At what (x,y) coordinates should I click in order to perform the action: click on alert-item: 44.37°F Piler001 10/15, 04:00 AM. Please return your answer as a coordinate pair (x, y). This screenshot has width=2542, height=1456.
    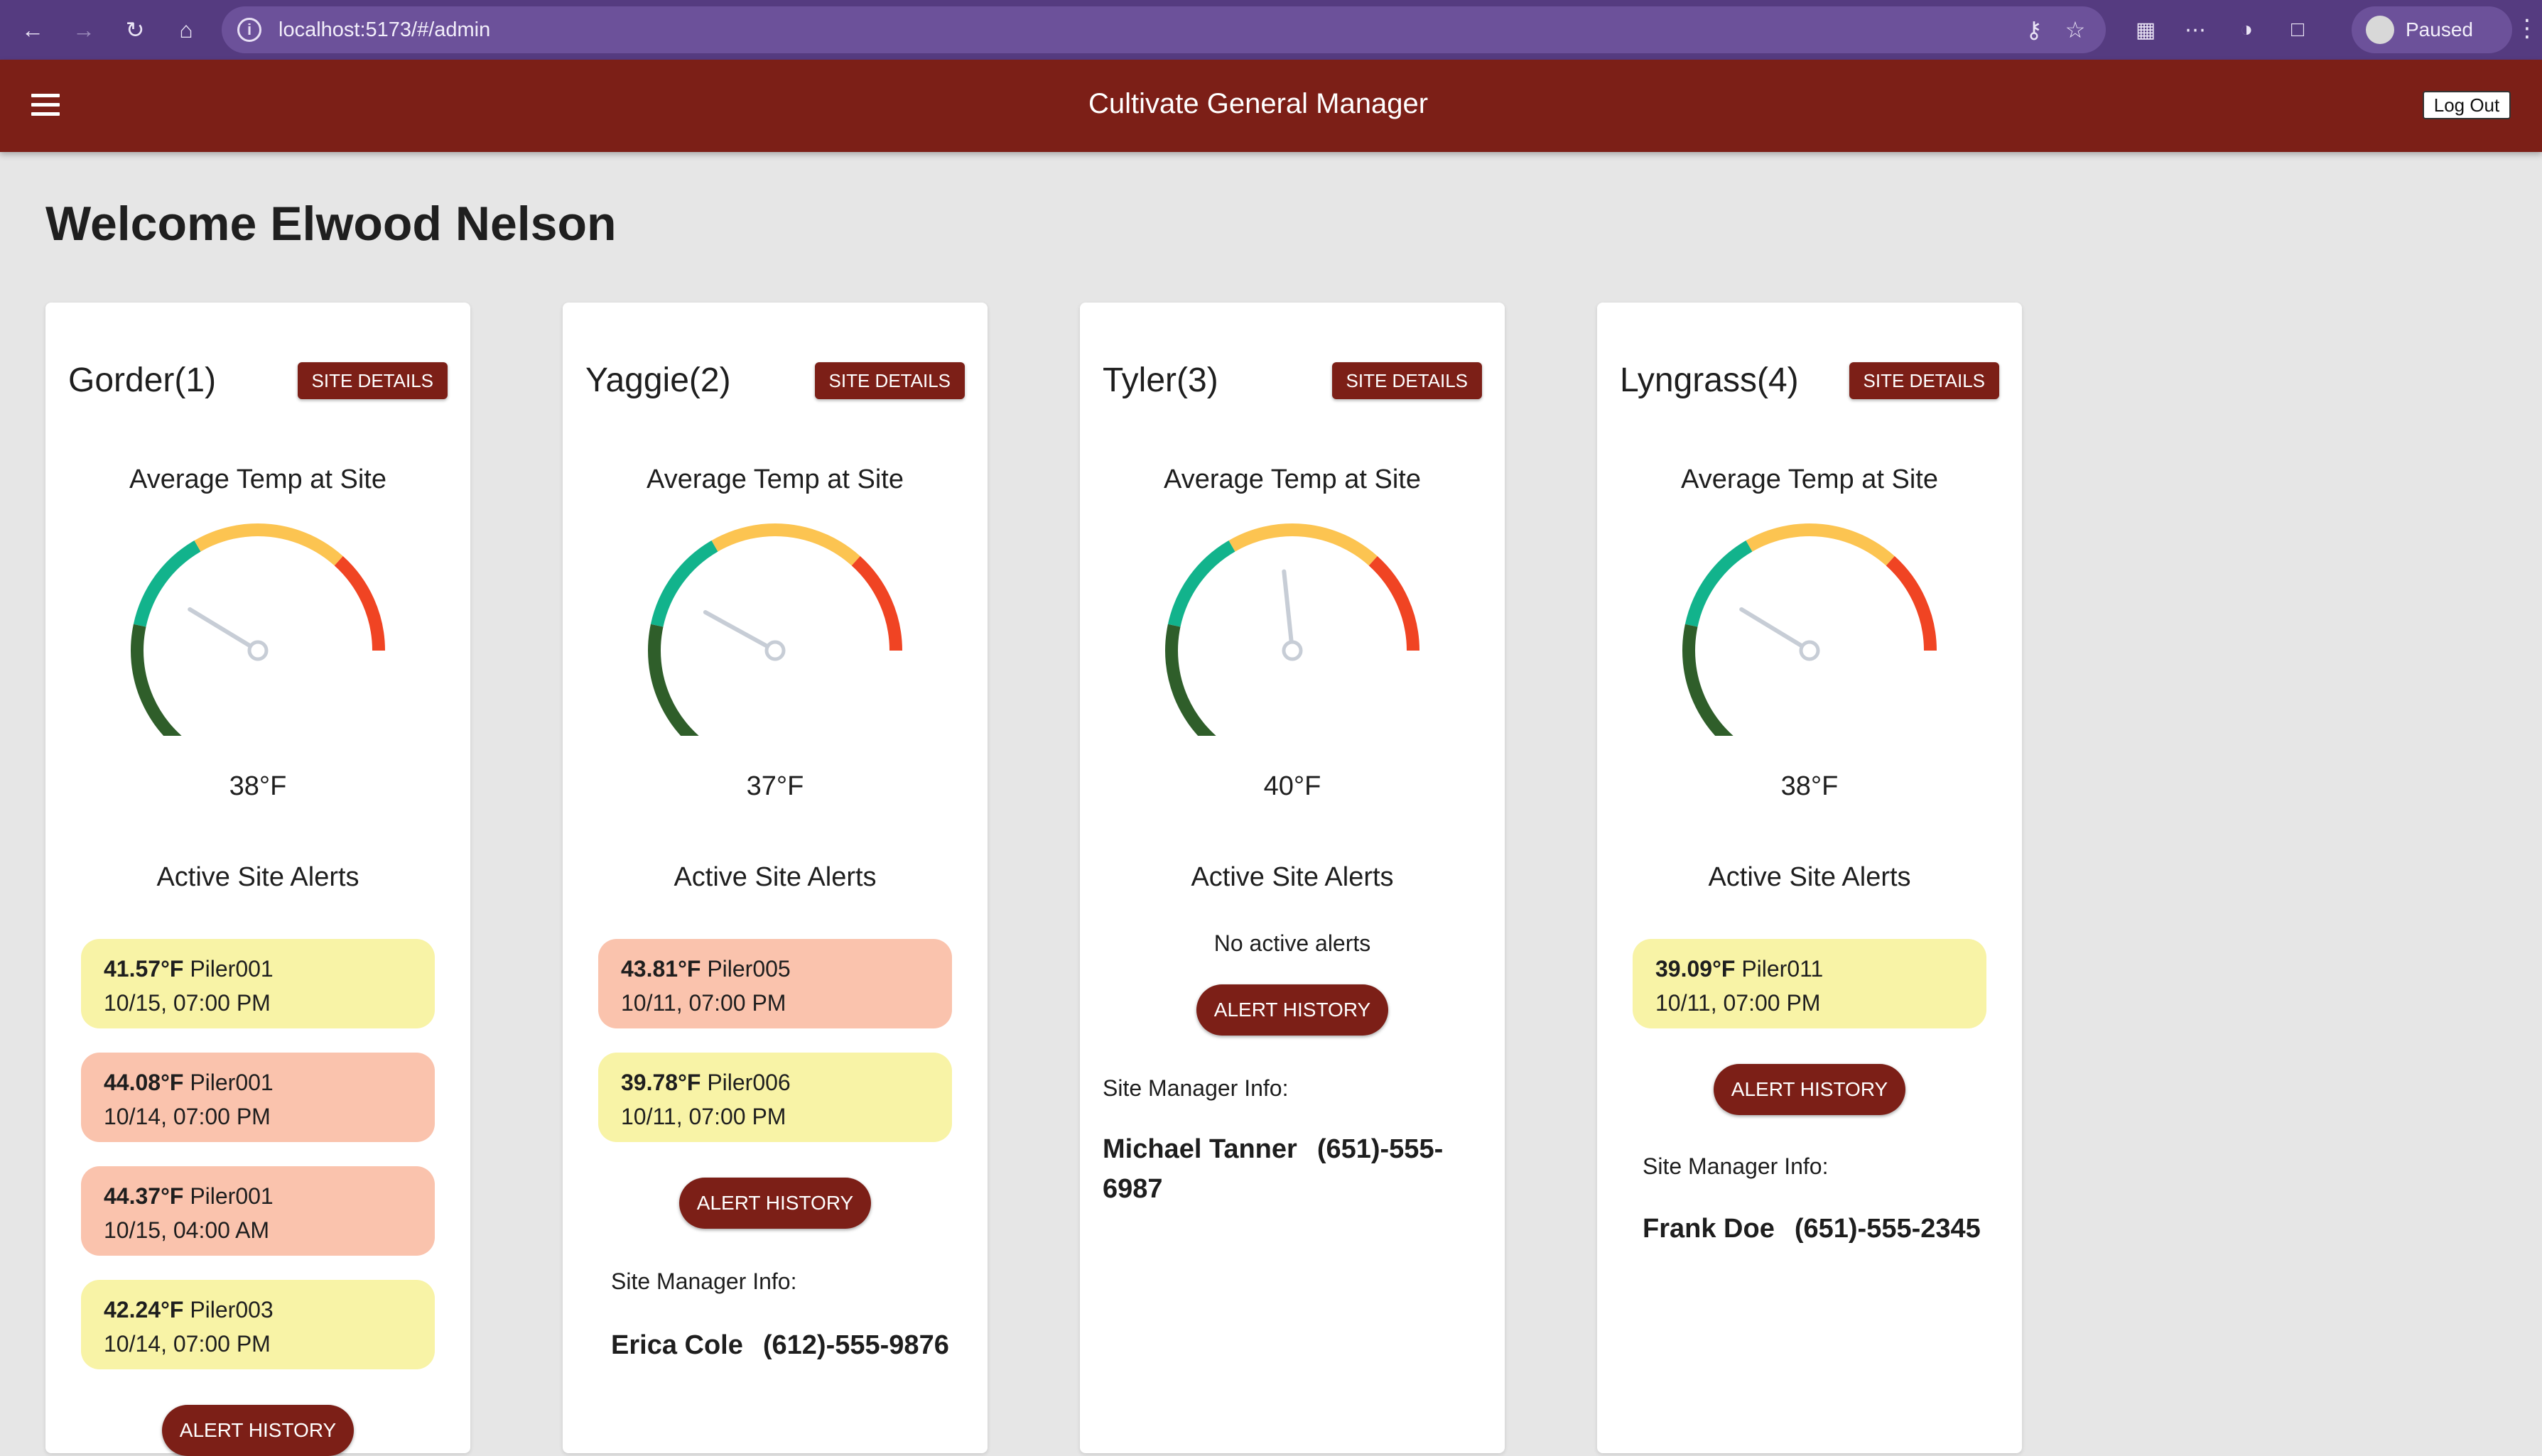
    Looking at the image, I should click on (258, 1211).